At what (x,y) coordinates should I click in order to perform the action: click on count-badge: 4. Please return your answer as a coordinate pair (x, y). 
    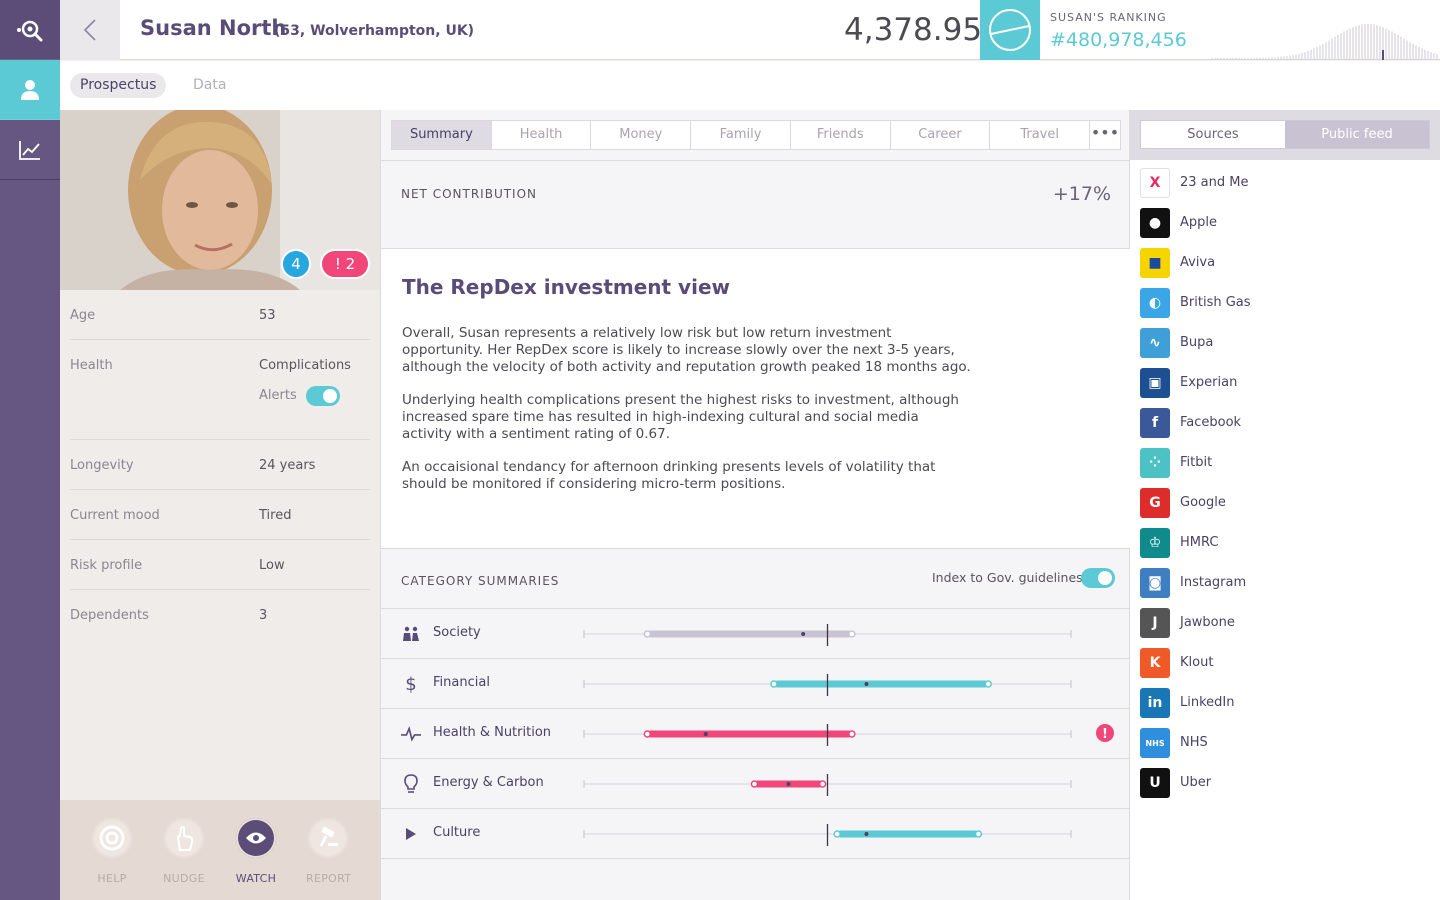
    Looking at the image, I should click on (296, 264).